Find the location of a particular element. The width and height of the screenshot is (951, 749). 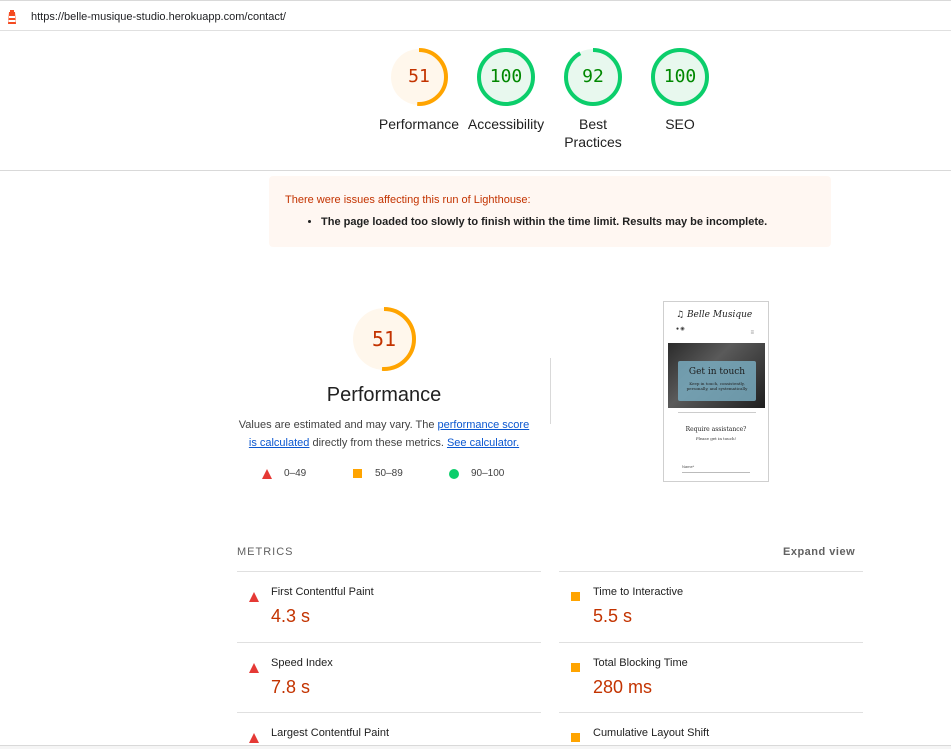

metric-largest-contentful-paint: Largest Contentful Paint is located at coordinates (389, 728).